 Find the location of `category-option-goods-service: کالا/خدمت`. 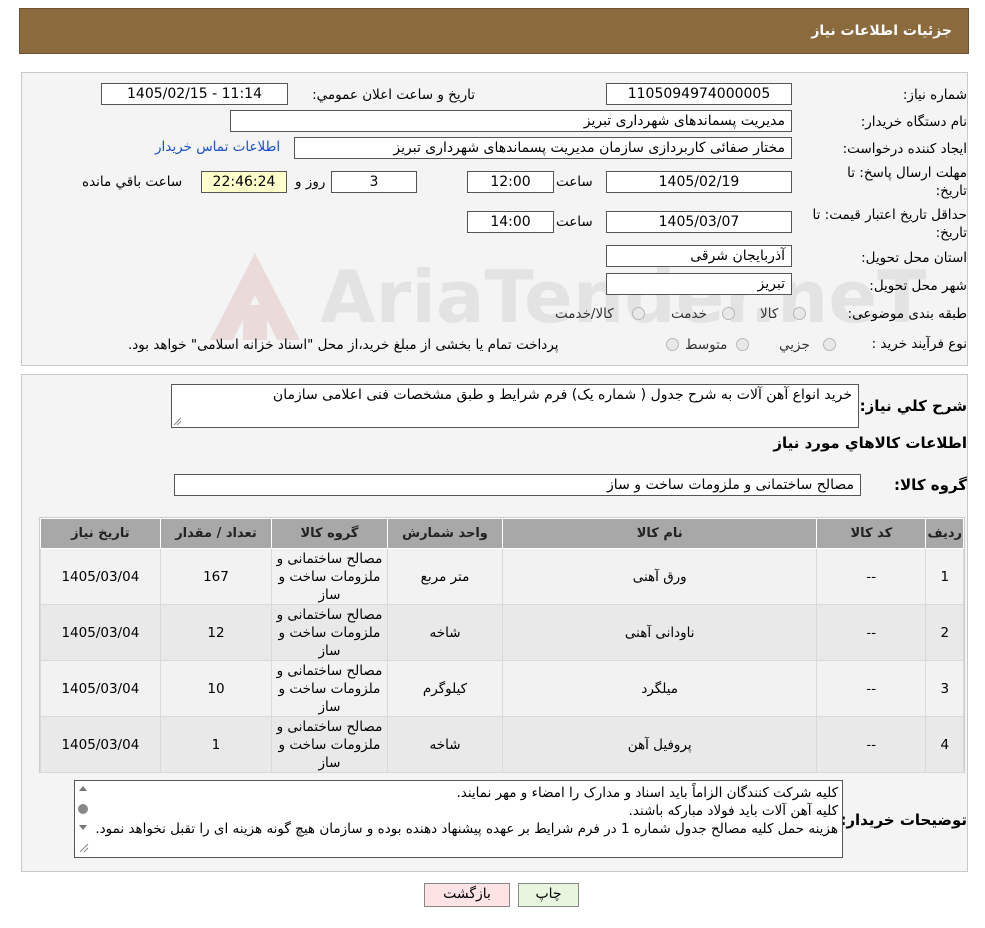

category-option-goods-service: کالا/خدمت is located at coordinates (584, 314).